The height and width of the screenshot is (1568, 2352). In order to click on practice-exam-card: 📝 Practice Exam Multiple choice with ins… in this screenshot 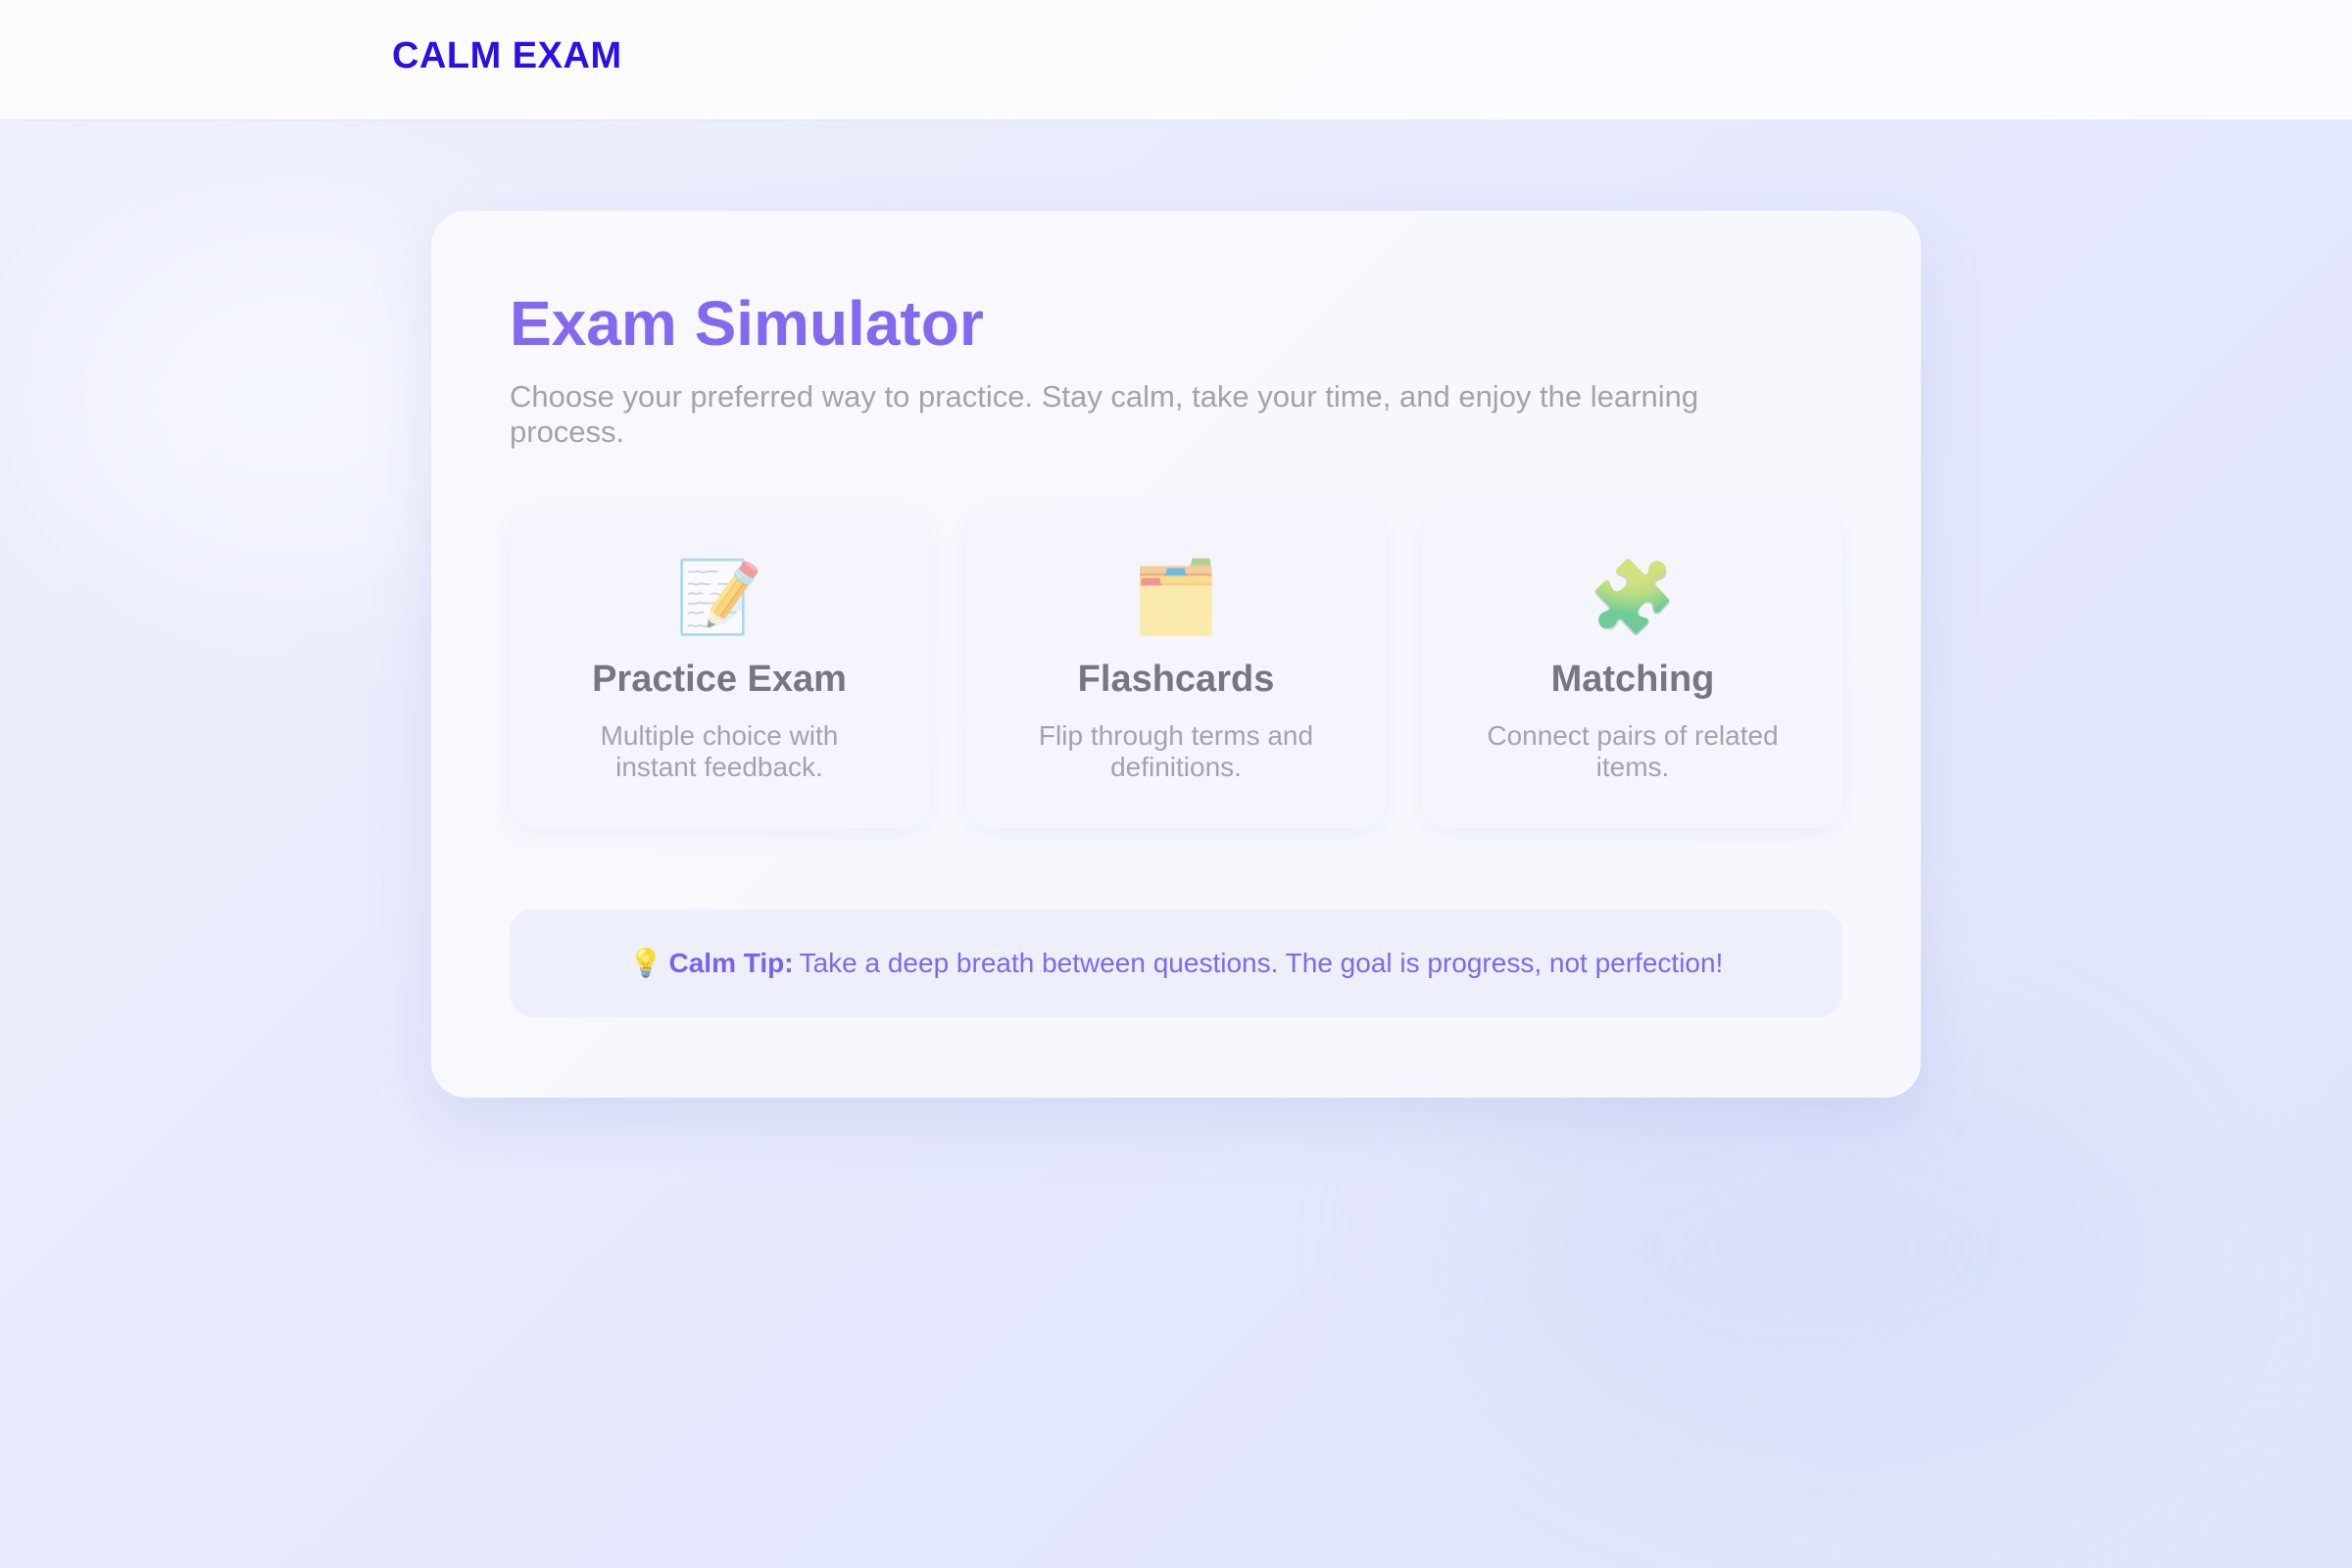, I will do `click(720, 669)`.